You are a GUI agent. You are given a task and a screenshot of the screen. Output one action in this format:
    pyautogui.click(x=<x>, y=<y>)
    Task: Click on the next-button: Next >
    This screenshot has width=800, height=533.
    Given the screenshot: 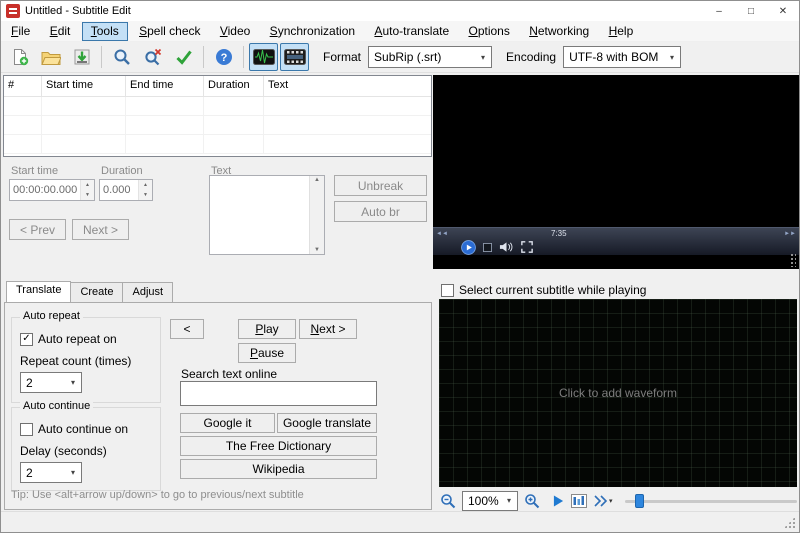 What is the action you would take?
    pyautogui.click(x=328, y=329)
    